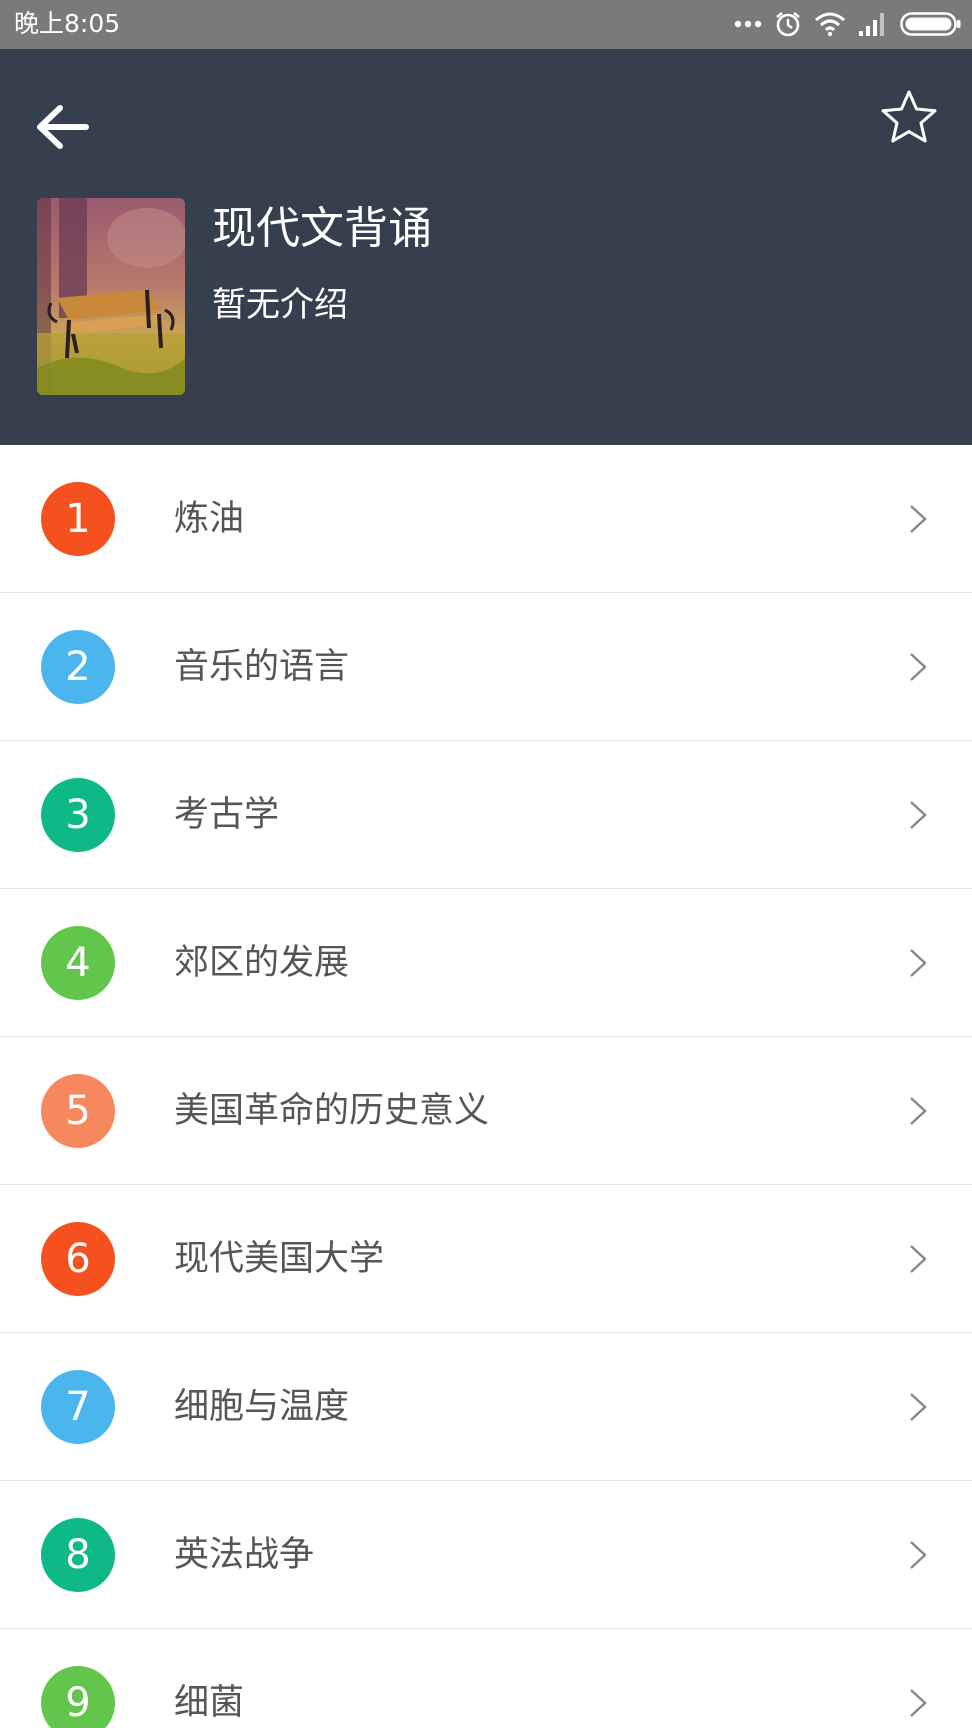 This screenshot has height=1728, width=972. Describe the element at coordinates (262, 963) in the screenshot. I see `chapter-title: 郊区的发展` at that location.